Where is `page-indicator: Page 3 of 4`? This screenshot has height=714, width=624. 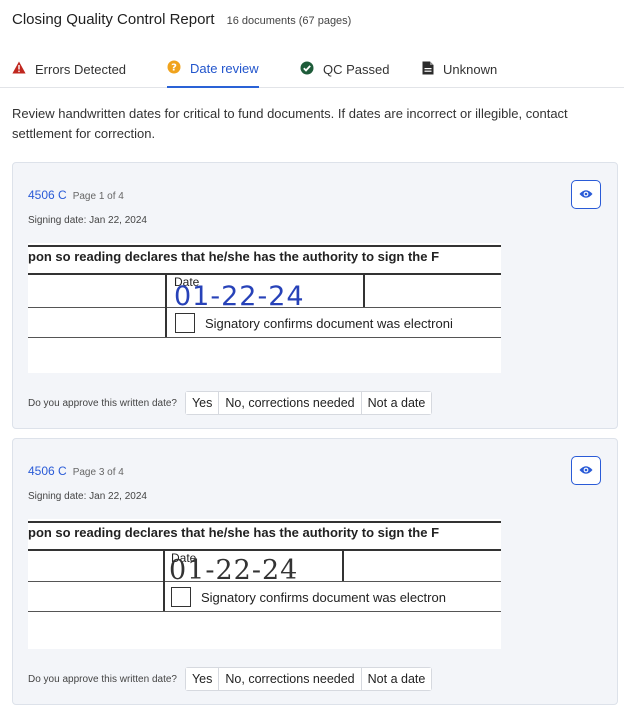
page-indicator: Page 3 of 4 is located at coordinates (98, 472).